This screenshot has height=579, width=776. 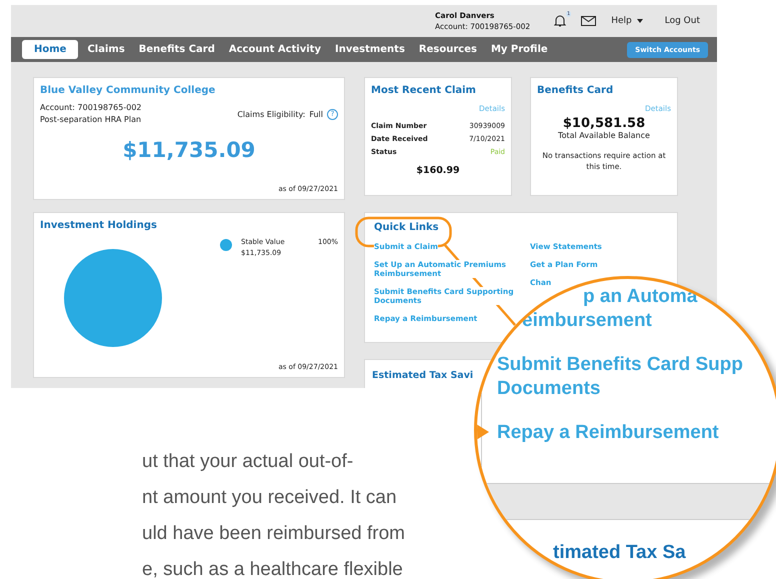 What do you see at coordinates (370, 49) in the screenshot?
I see `nav-tab: Investments` at bounding box center [370, 49].